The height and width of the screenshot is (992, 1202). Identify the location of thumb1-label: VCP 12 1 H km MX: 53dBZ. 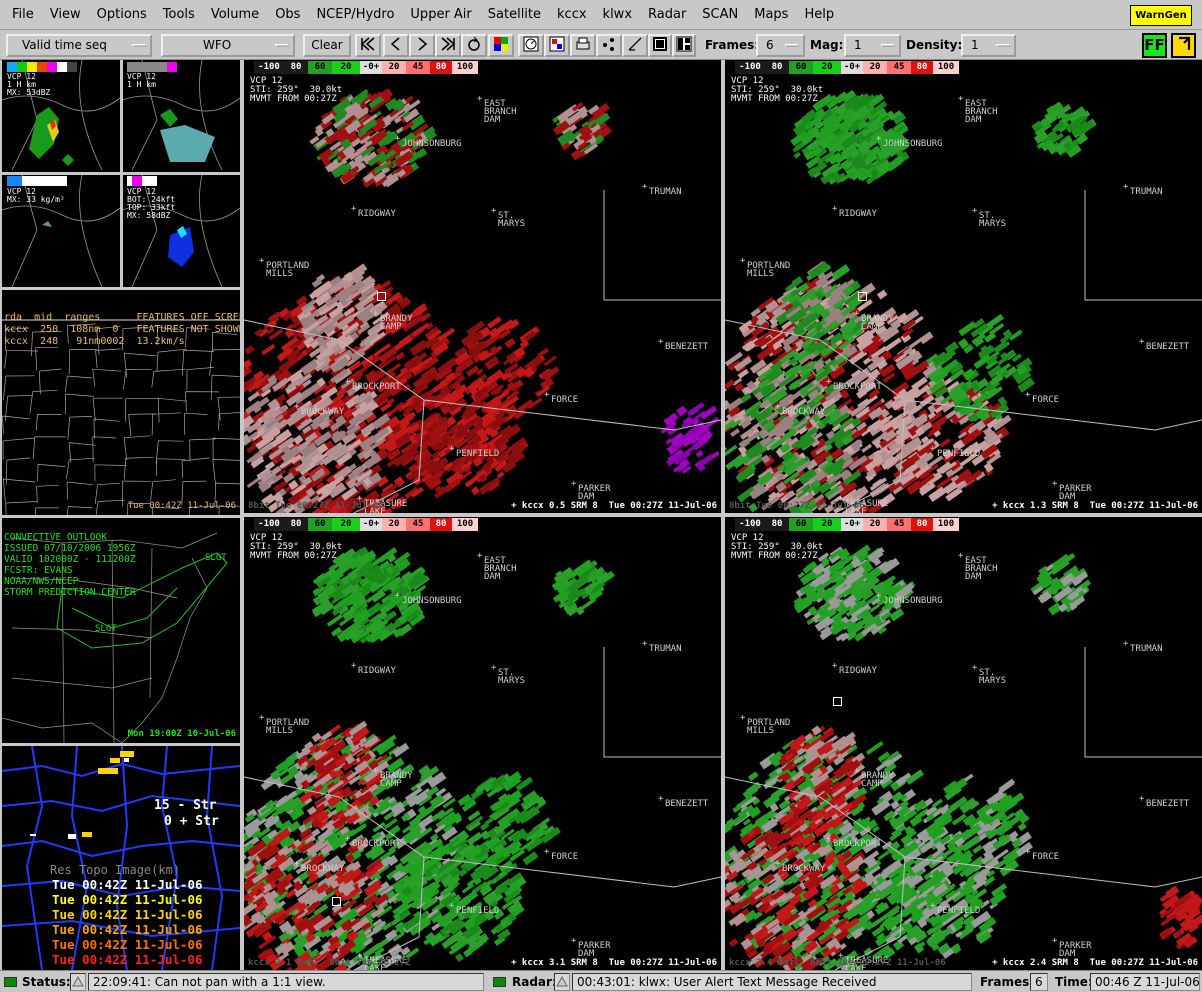
(29, 84).